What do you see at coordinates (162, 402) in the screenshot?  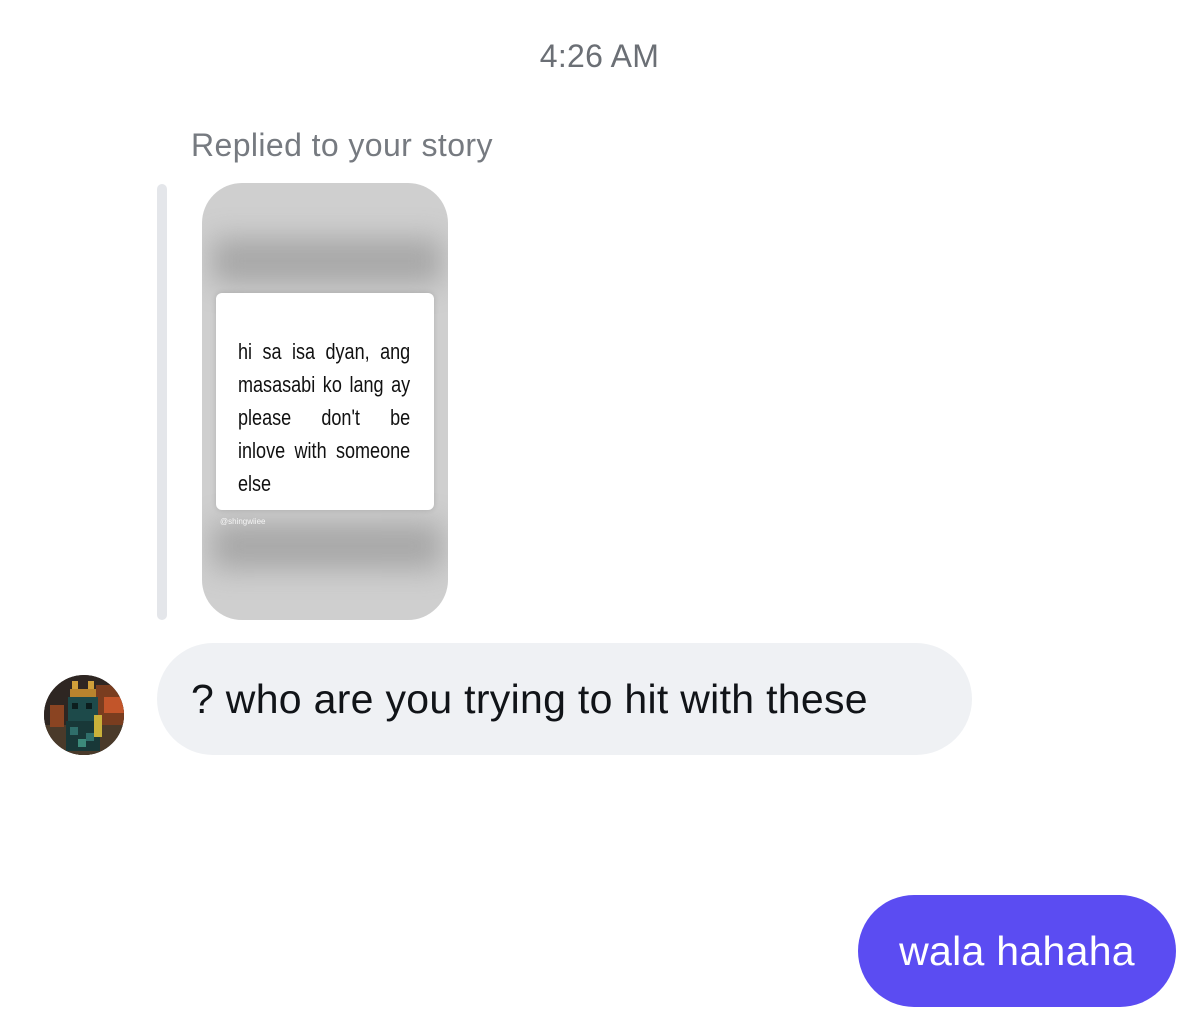 I see `reply-quote-bar` at bounding box center [162, 402].